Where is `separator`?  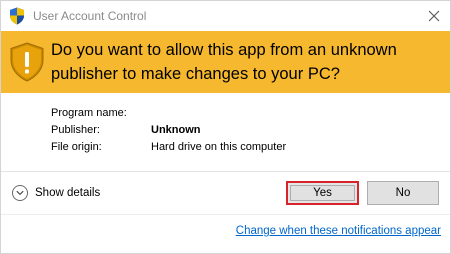 separator is located at coordinates (225, 171).